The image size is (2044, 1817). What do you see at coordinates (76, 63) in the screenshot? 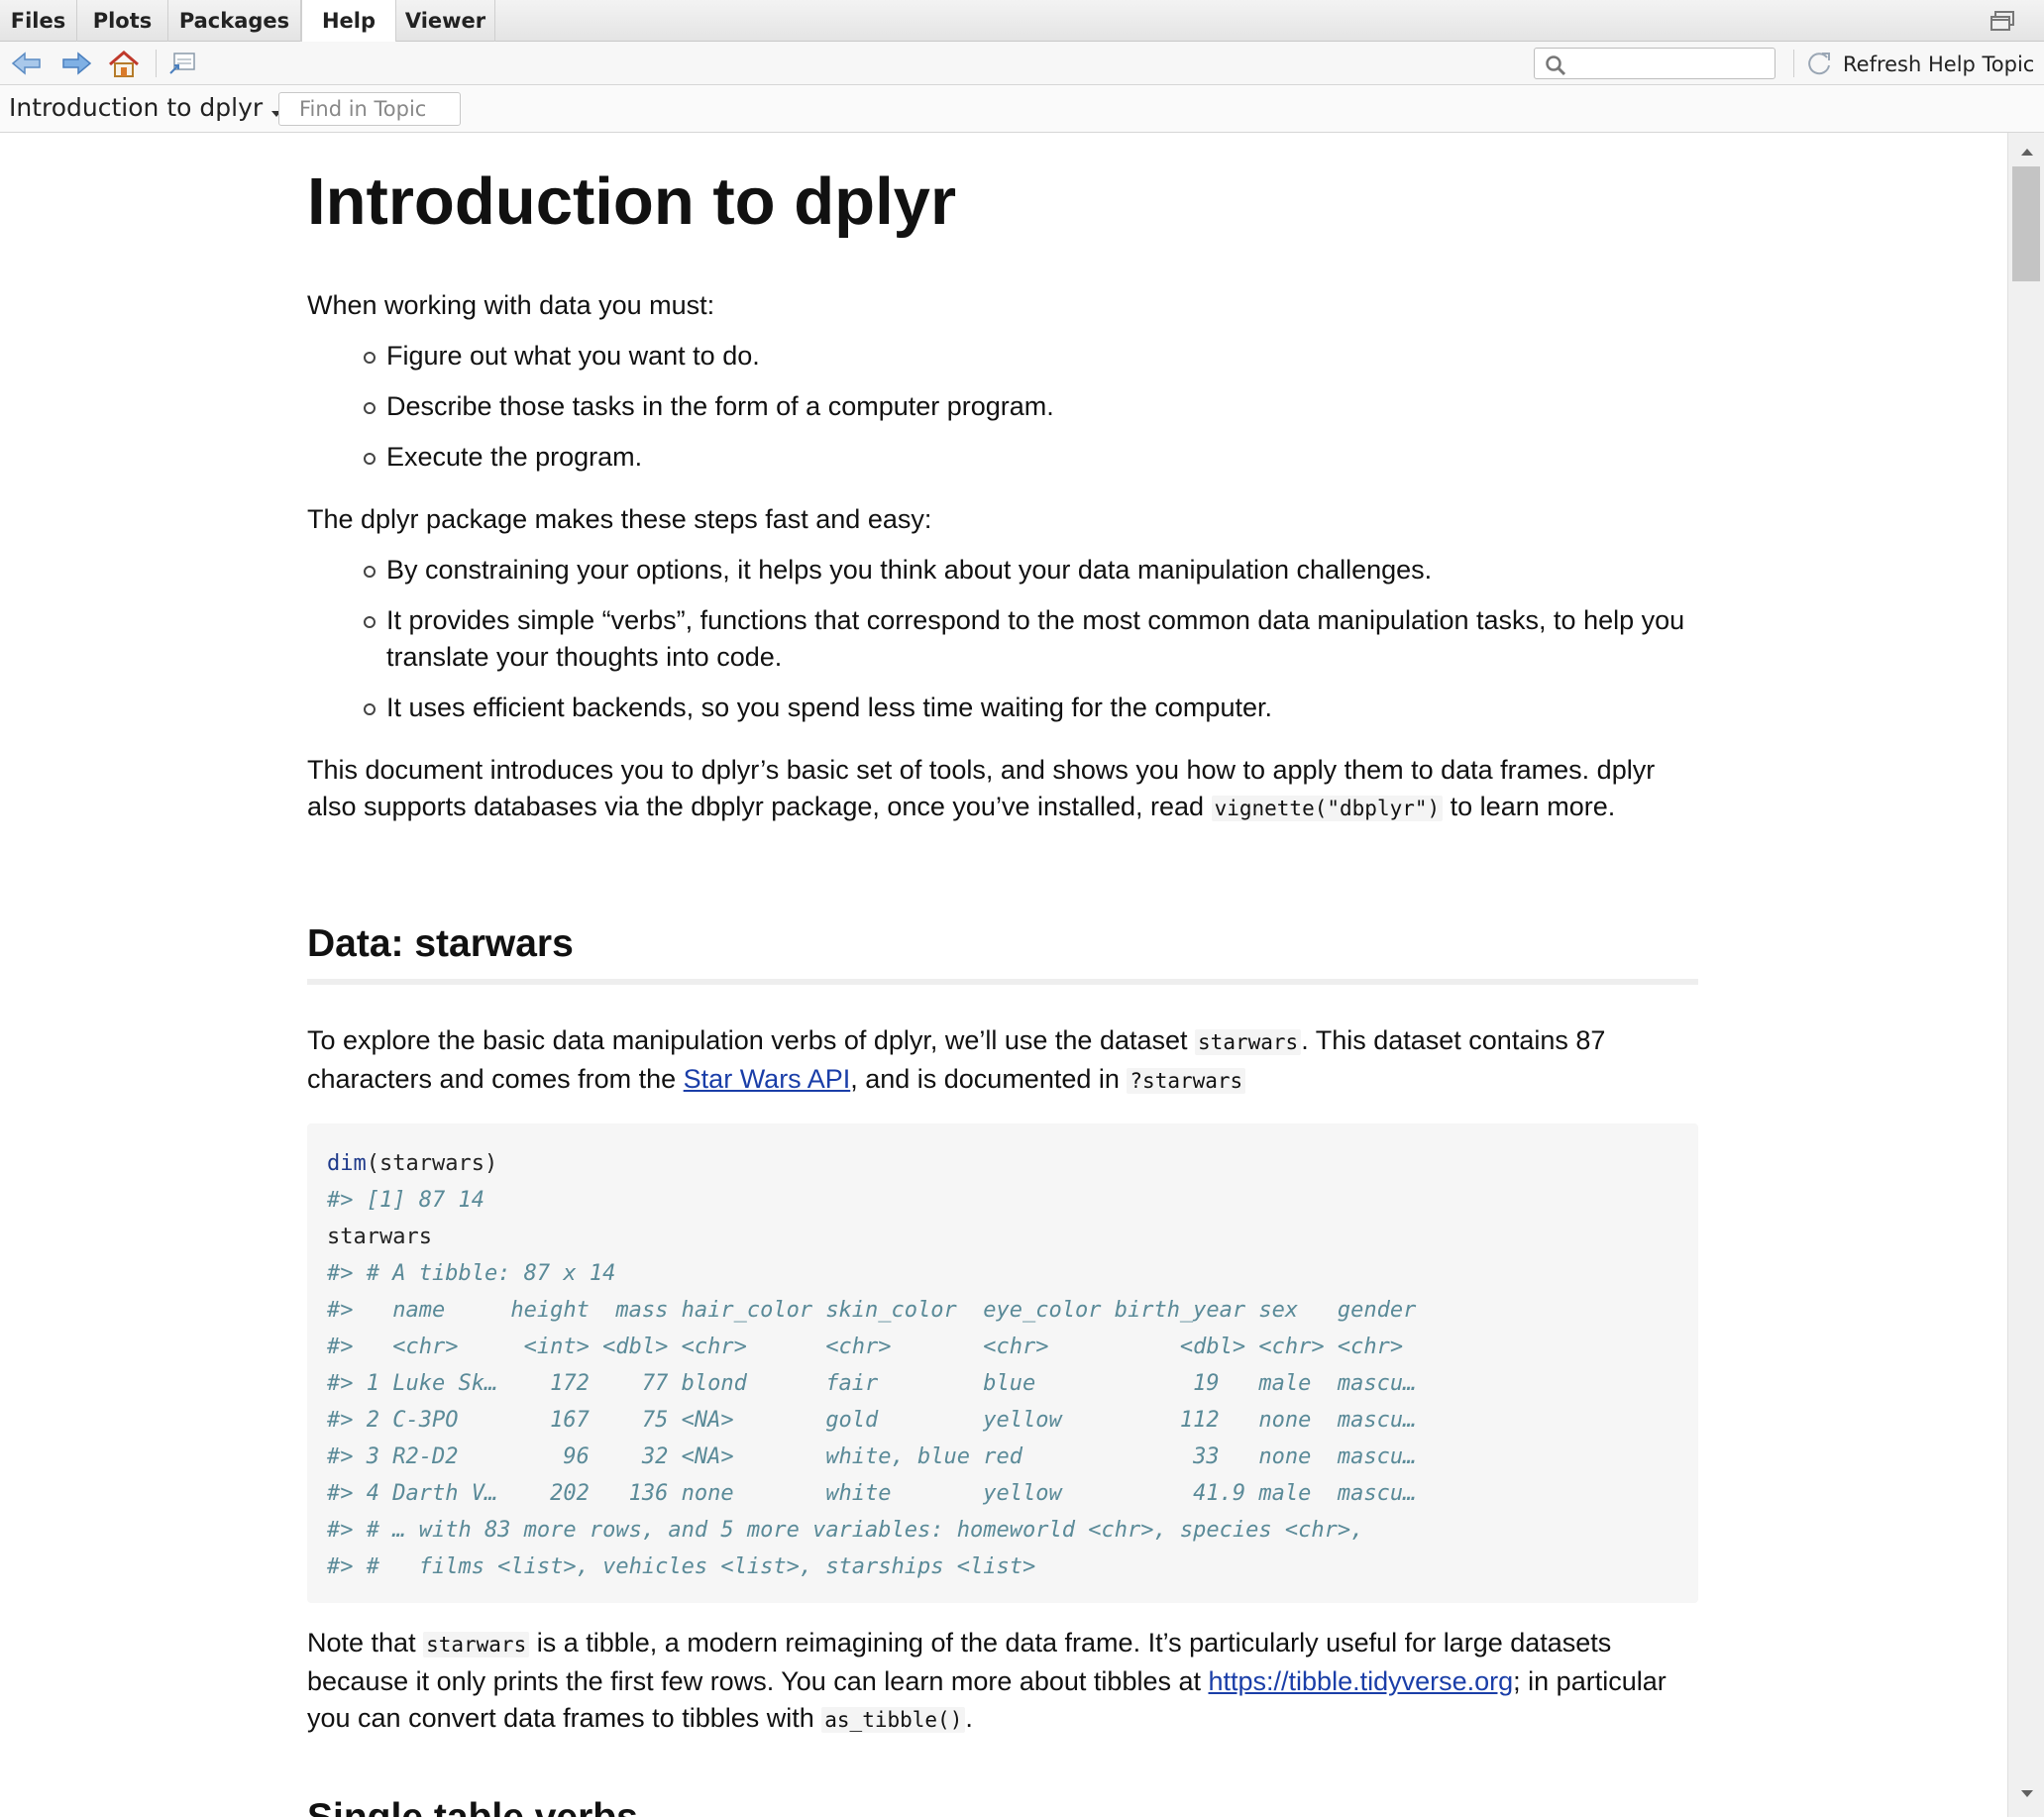
I see `forward-arrow-icon` at bounding box center [76, 63].